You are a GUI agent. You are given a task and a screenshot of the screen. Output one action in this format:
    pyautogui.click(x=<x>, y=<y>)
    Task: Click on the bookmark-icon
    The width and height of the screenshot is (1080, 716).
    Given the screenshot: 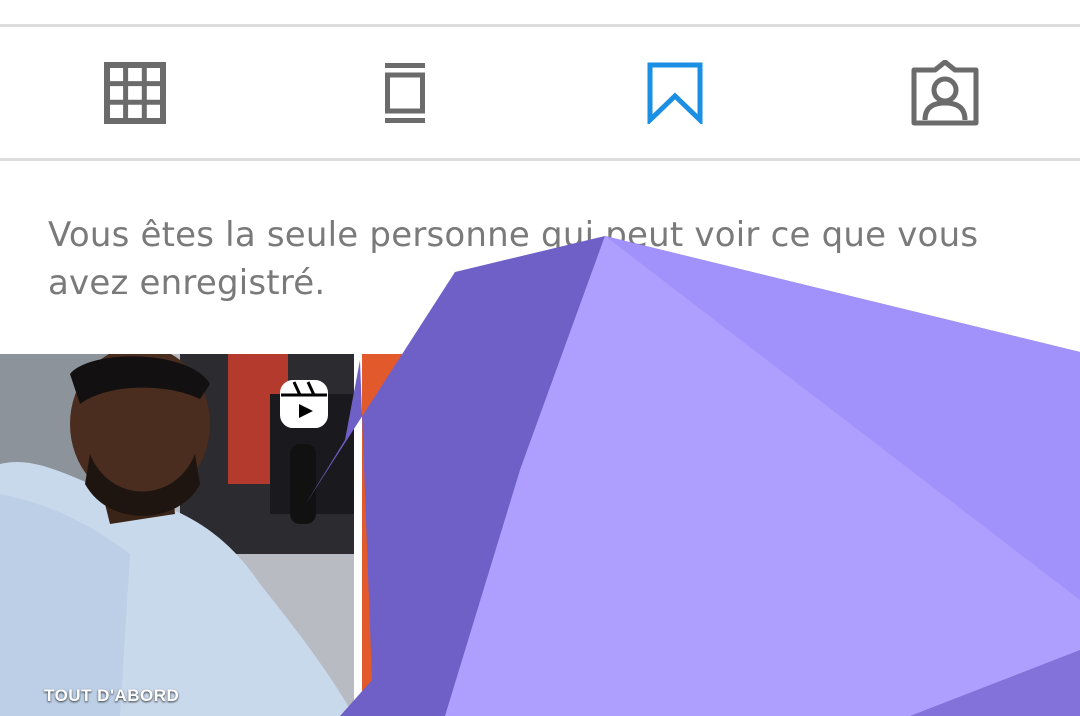 What is the action you would take?
    pyautogui.click(x=675, y=93)
    